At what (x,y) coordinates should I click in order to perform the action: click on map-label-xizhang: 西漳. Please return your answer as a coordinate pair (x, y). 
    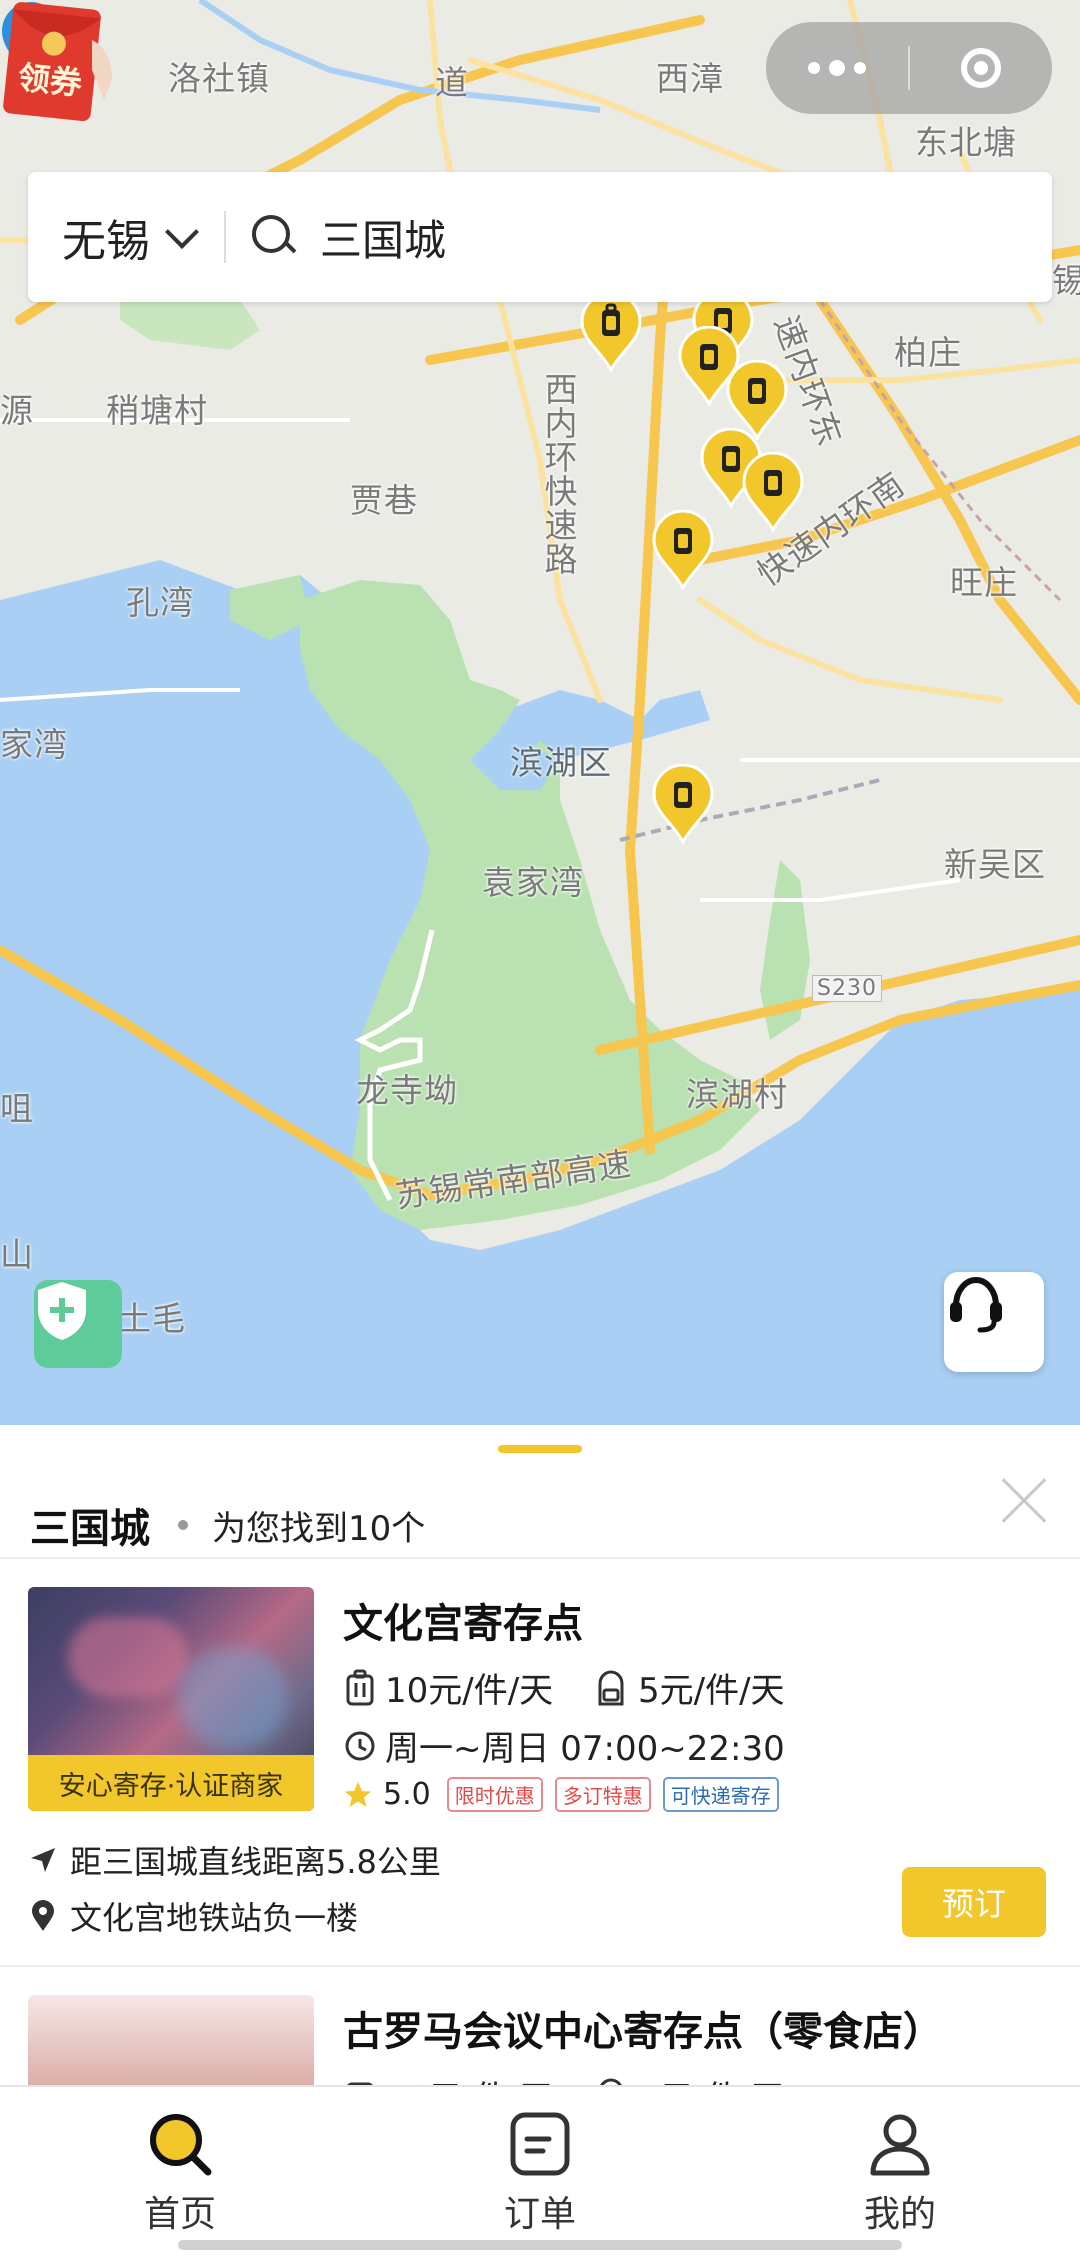
    Looking at the image, I should click on (690, 78).